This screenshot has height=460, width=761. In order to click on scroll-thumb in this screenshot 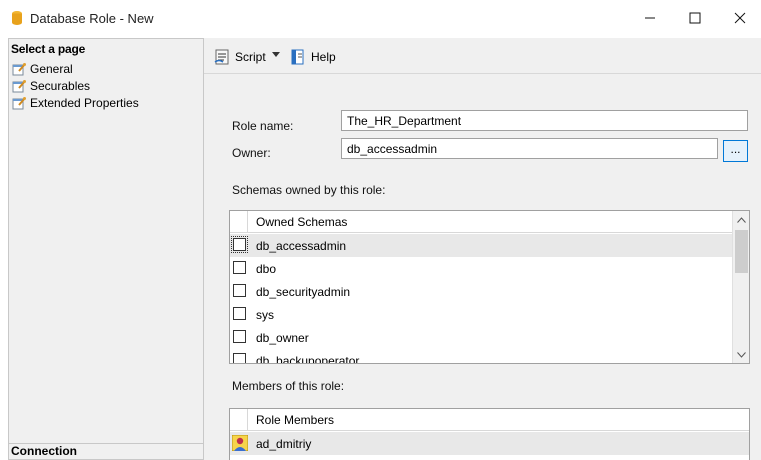, I will do `click(741, 251)`.